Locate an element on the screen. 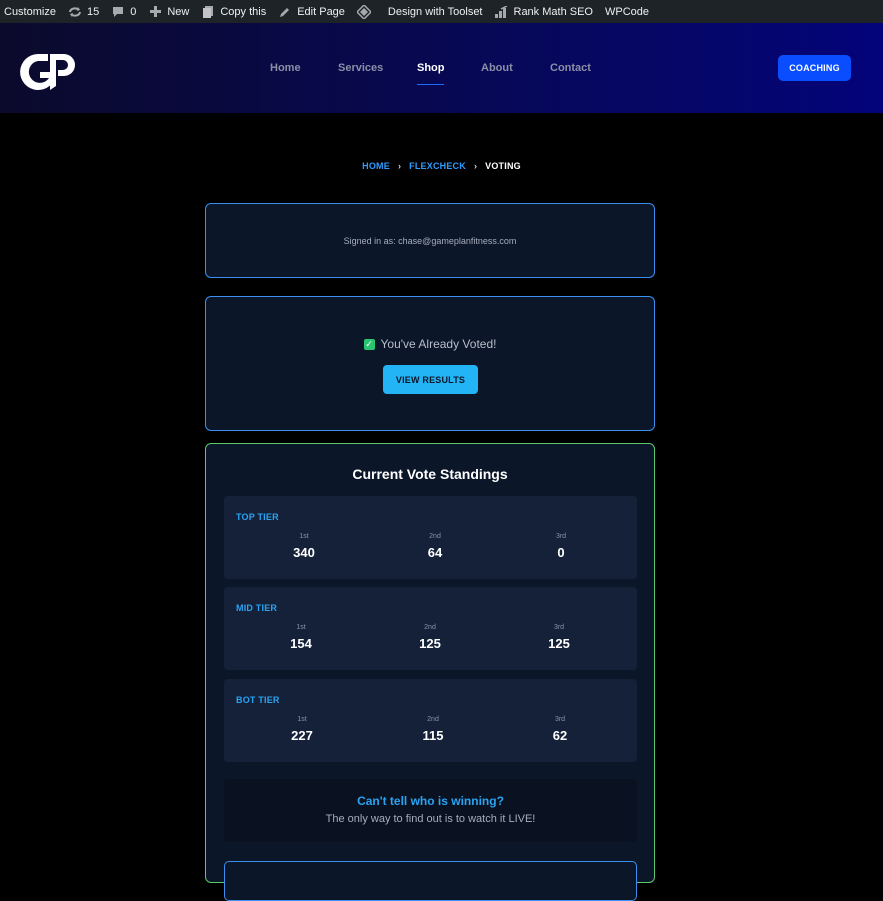 The width and height of the screenshot is (883, 901). copy-icon is located at coordinates (208, 12).